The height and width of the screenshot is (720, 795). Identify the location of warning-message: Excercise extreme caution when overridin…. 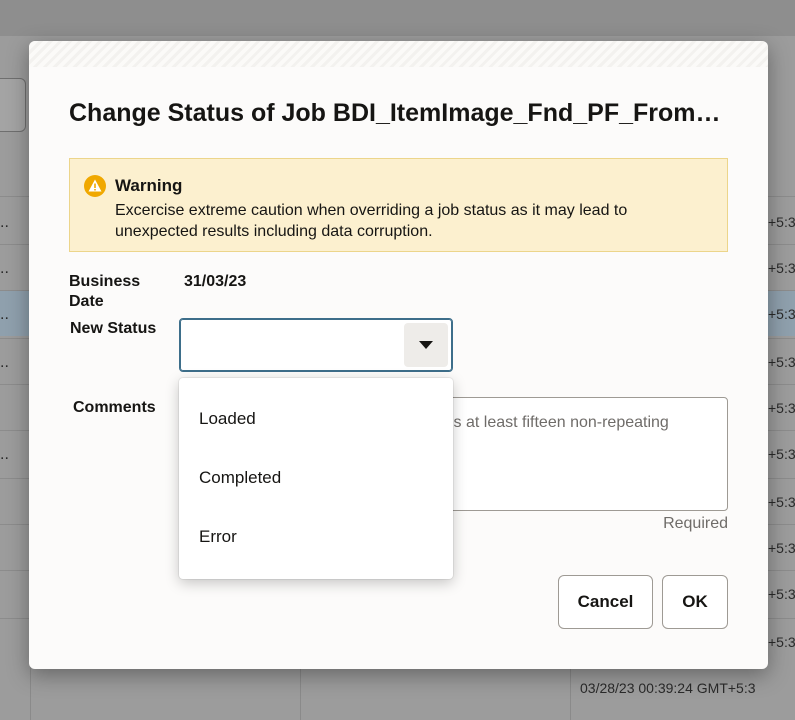
(371, 221).